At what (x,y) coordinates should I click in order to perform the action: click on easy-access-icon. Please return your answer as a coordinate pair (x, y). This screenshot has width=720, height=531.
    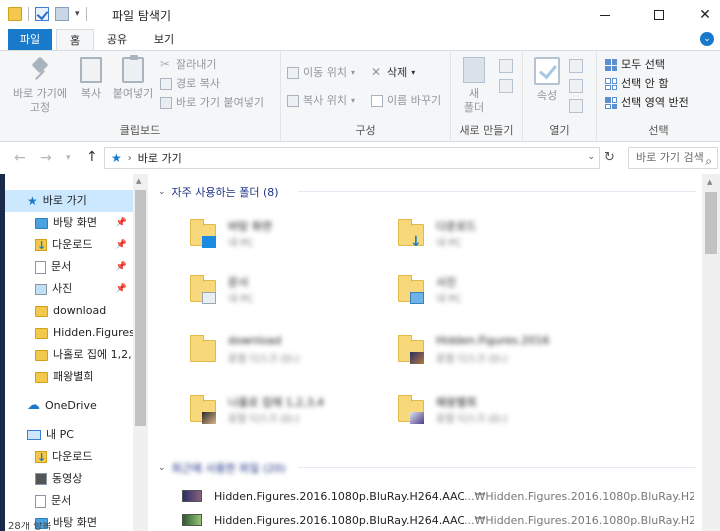
    Looking at the image, I should click on (506, 86).